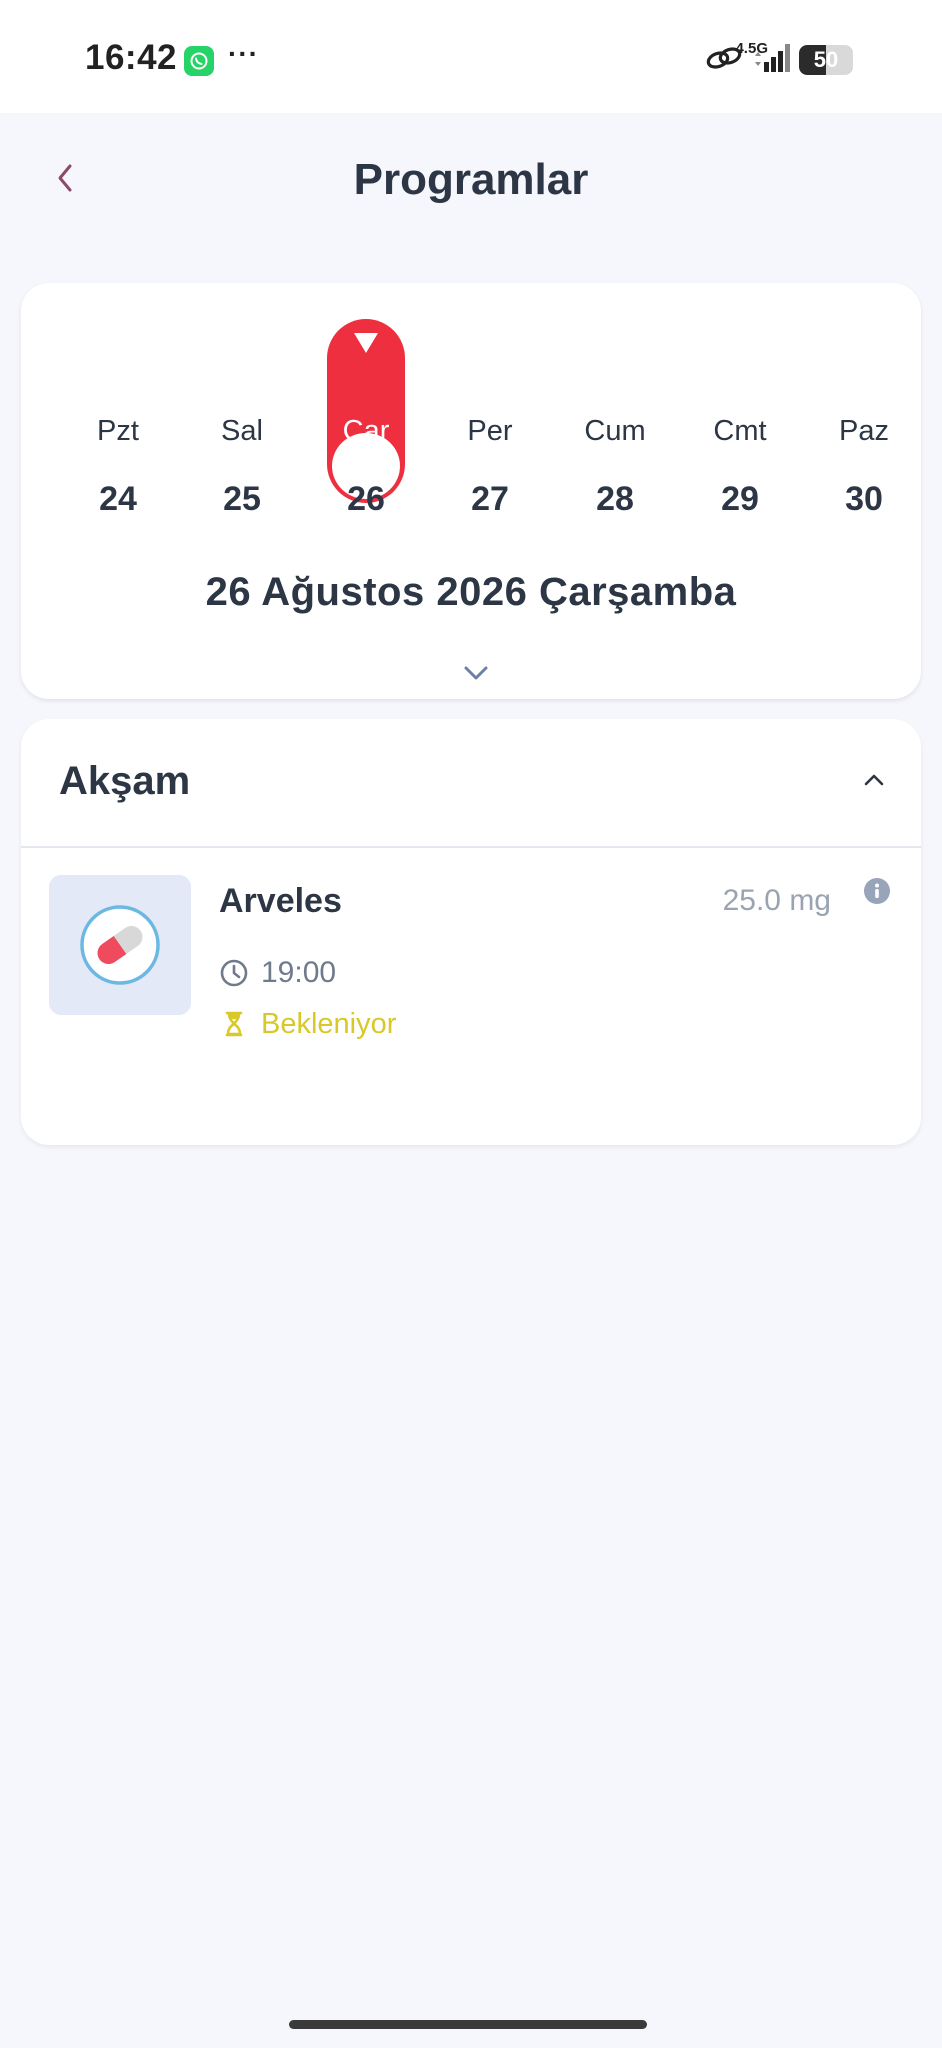 The width and height of the screenshot is (942, 2048). Describe the element at coordinates (118, 431) in the screenshot. I see `day-name: Pzt` at that location.